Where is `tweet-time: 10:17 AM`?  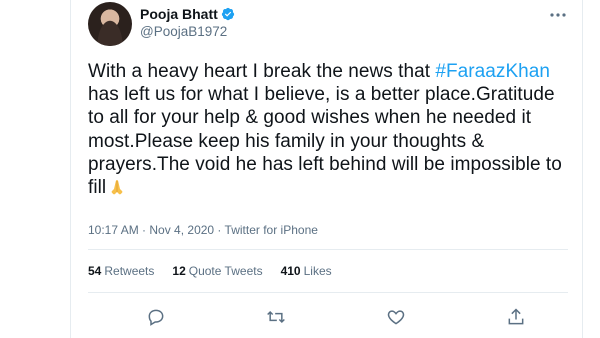
tweet-time: 10:17 AM is located at coordinates (113, 230).